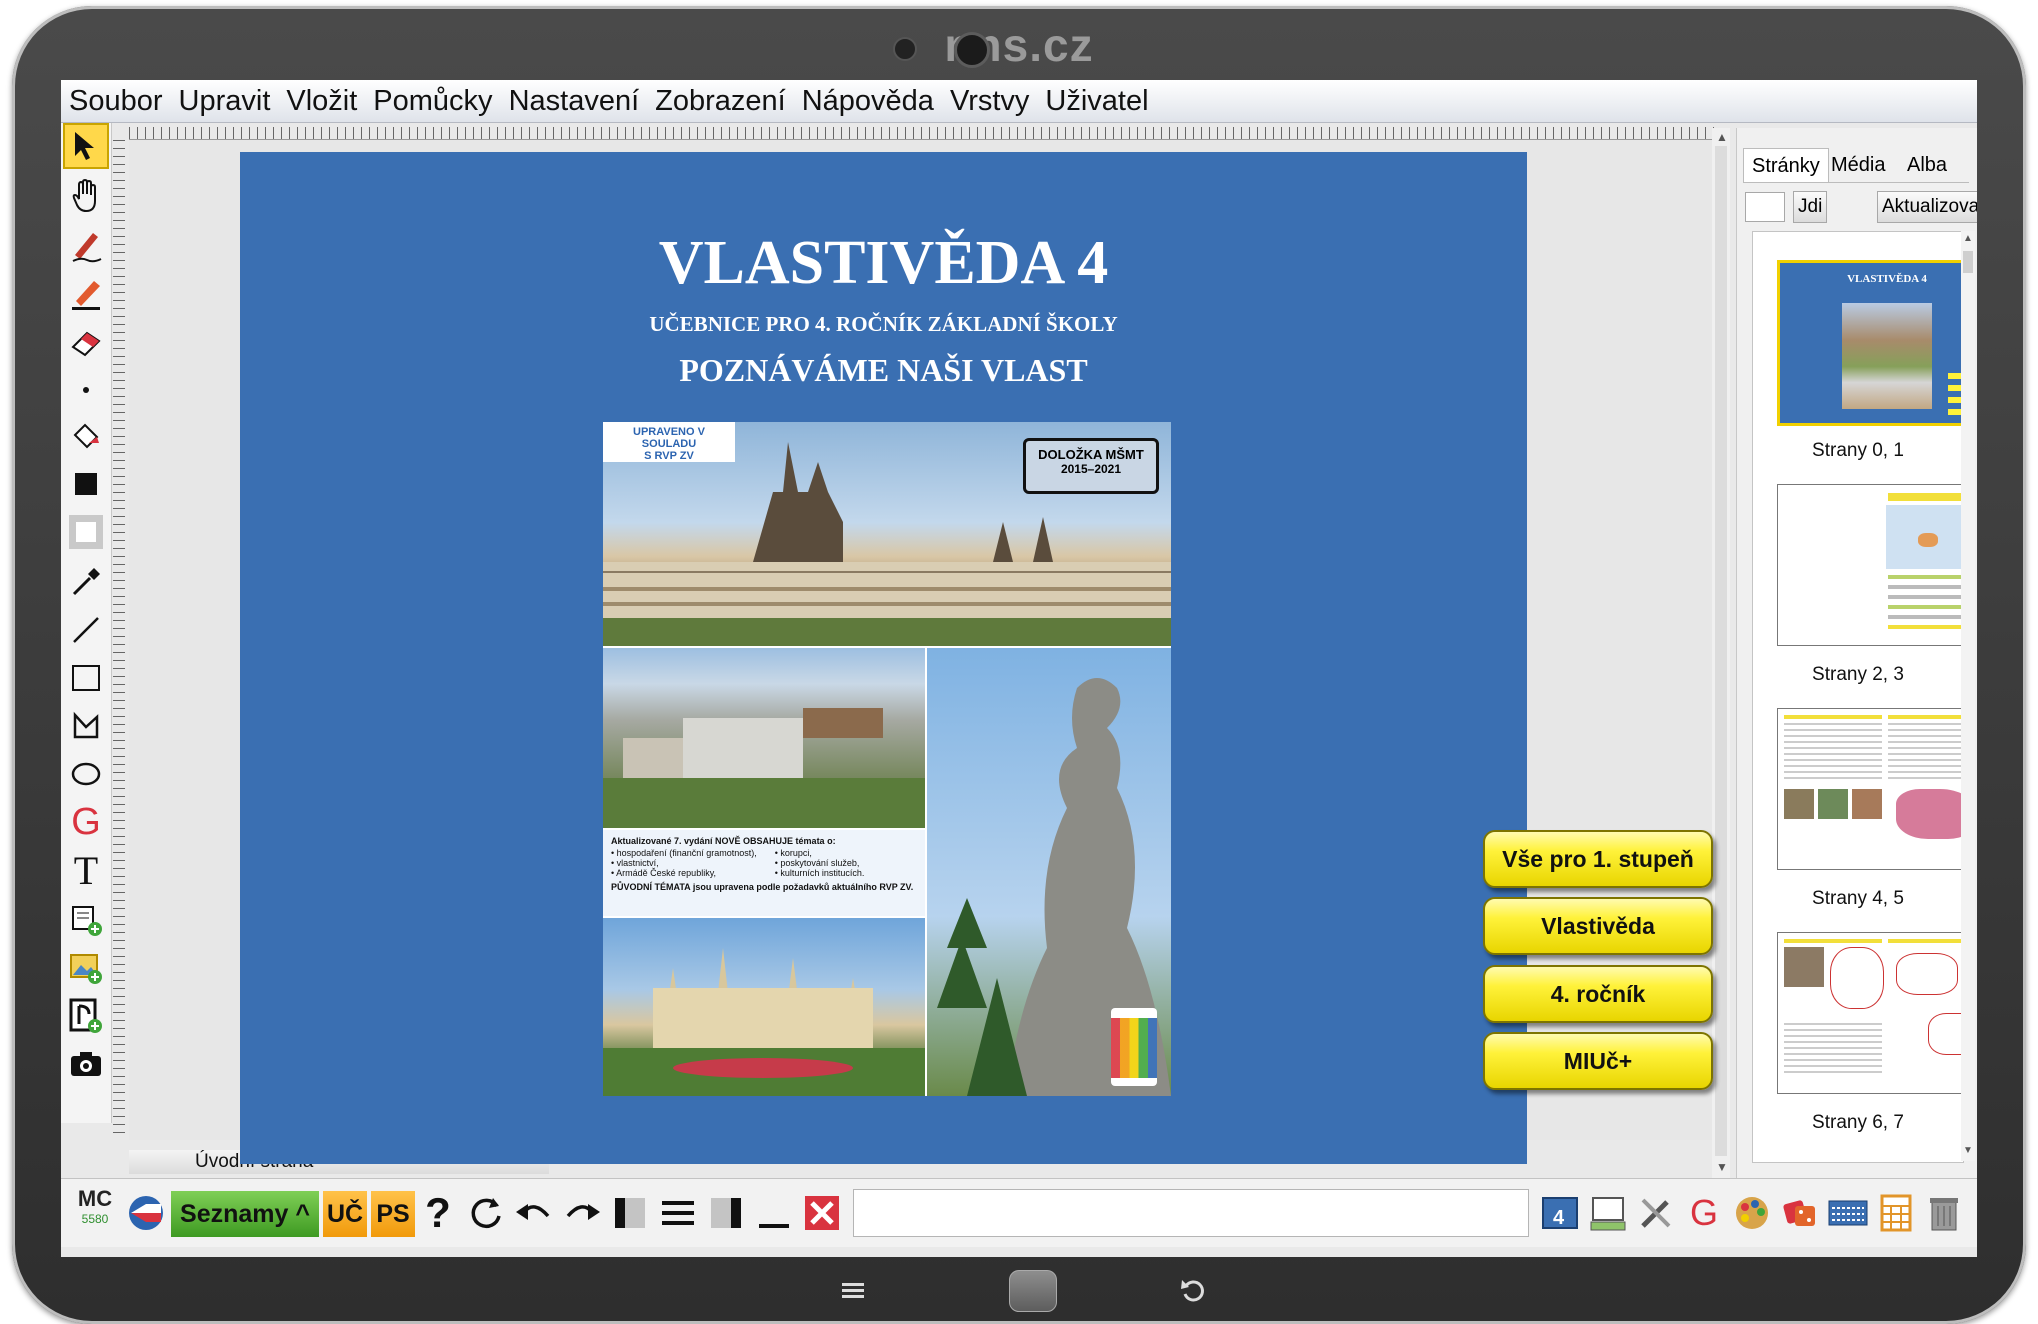 The width and height of the screenshot is (2038, 1324). I want to click on goto-page-input, so click(1765, 207).